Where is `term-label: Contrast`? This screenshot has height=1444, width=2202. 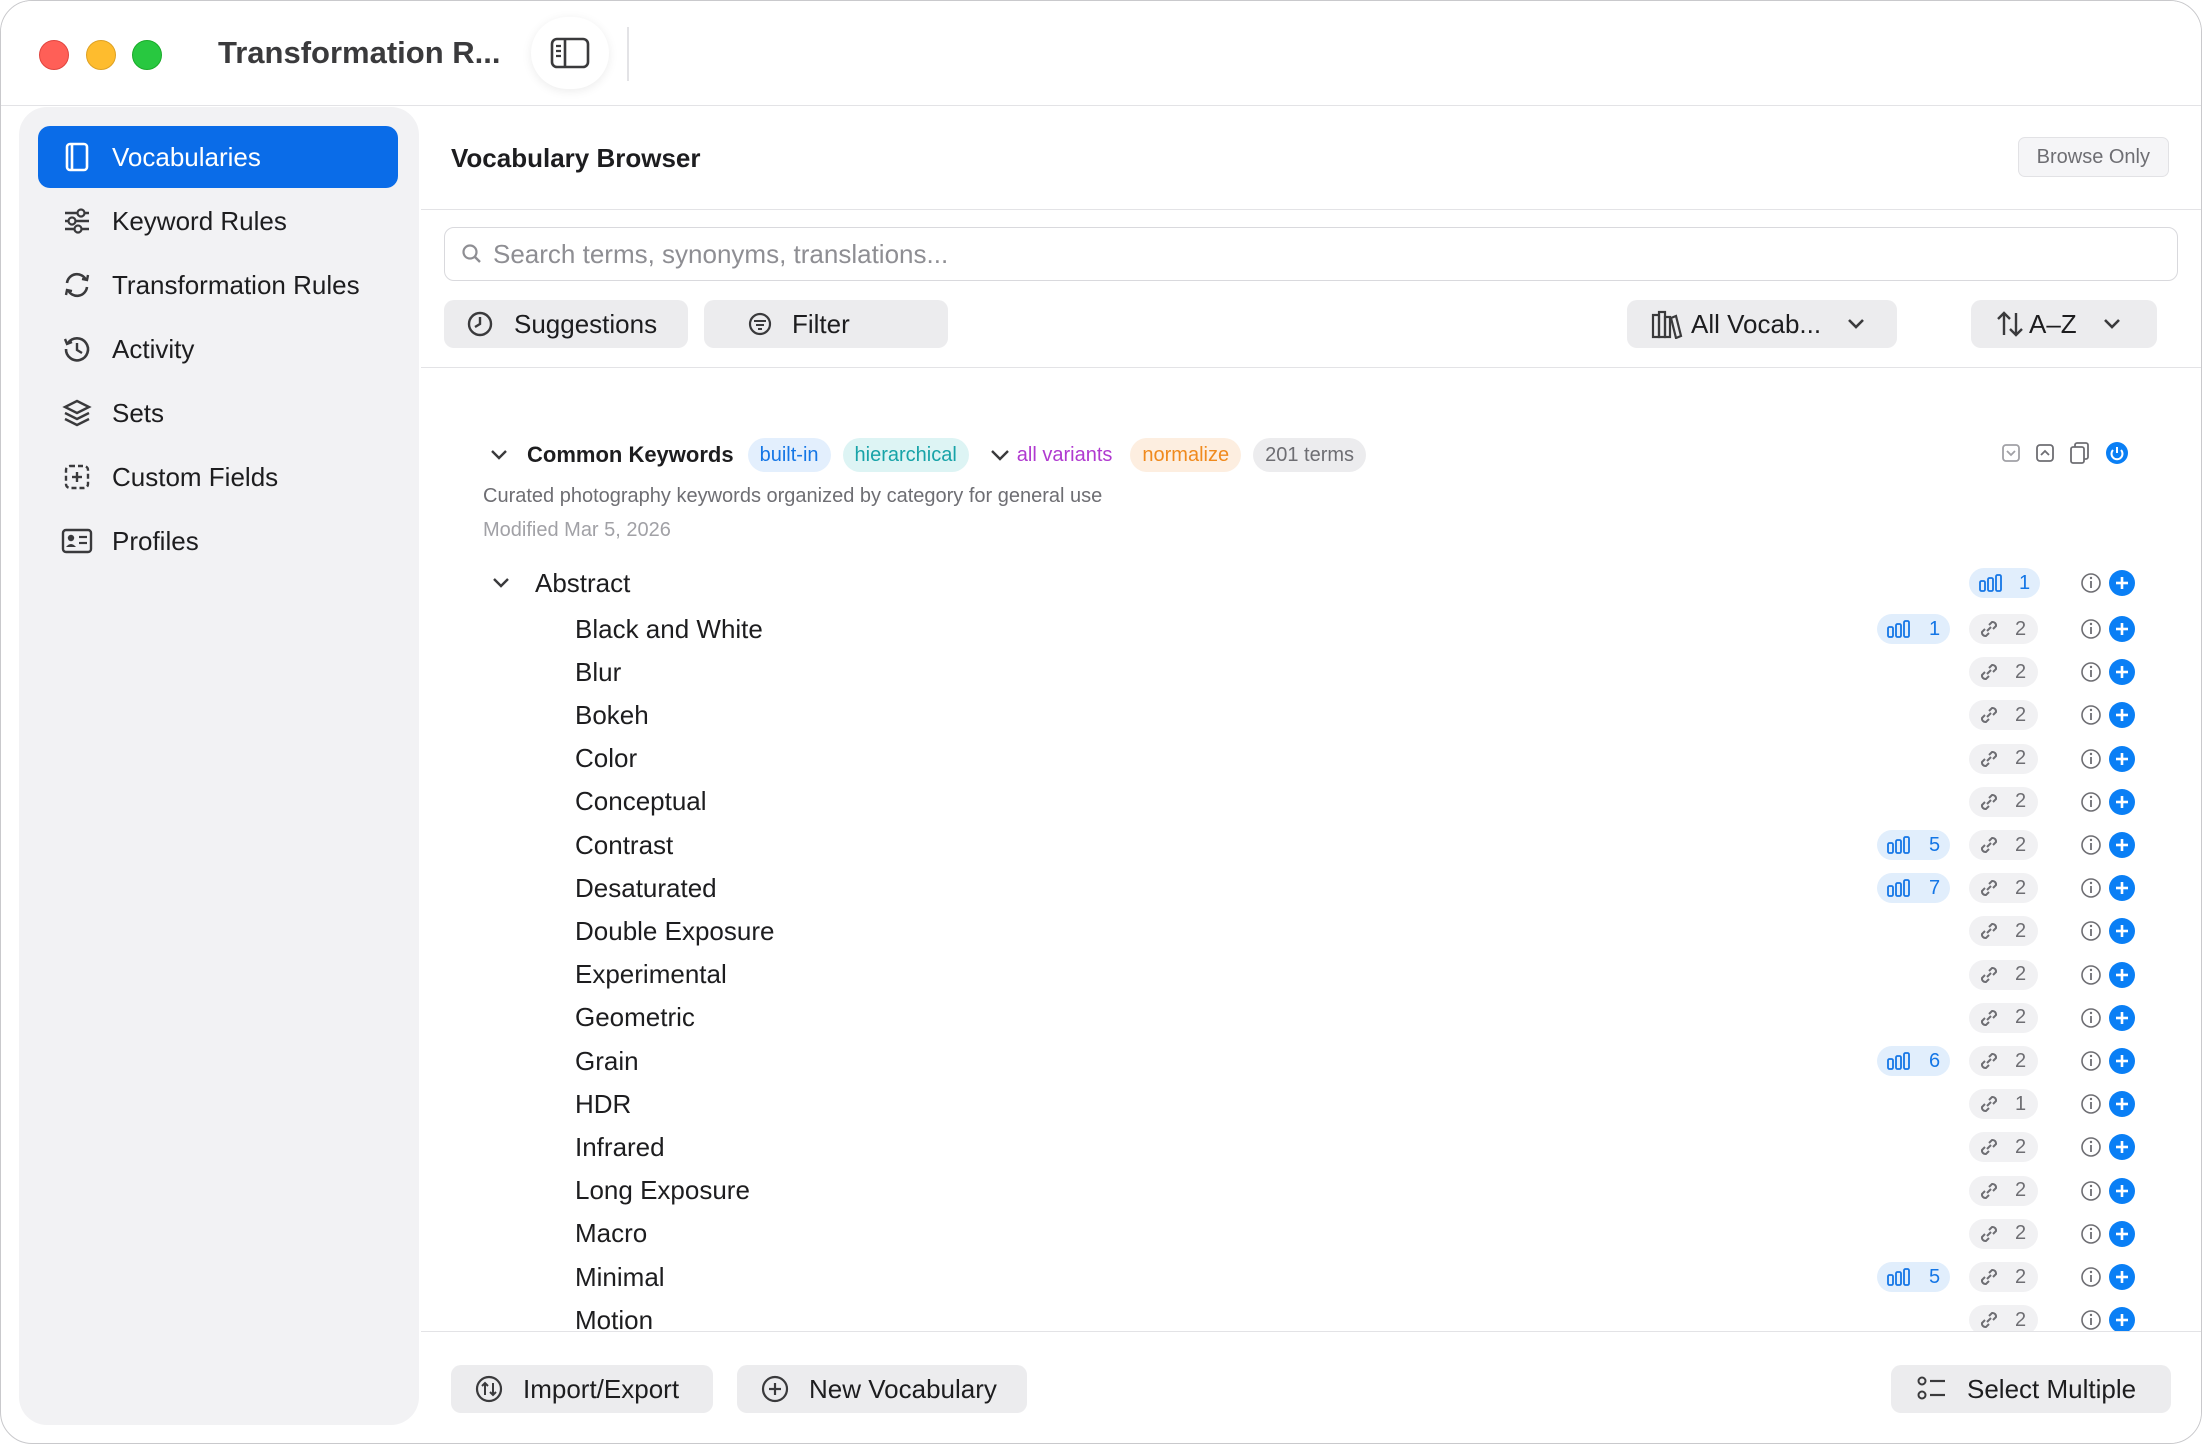 term-label: Contrast is located at coordinates (624, 844).